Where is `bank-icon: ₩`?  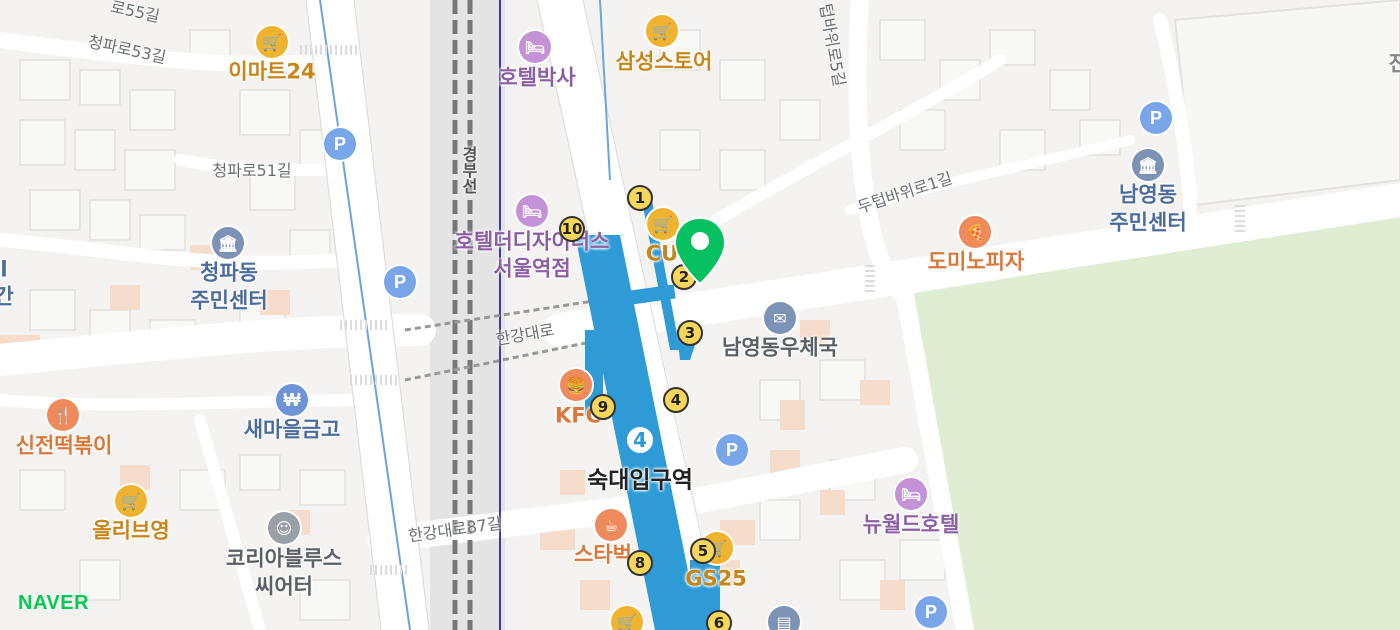 bank-icon: ₩ is located at coordinates (292, 400).